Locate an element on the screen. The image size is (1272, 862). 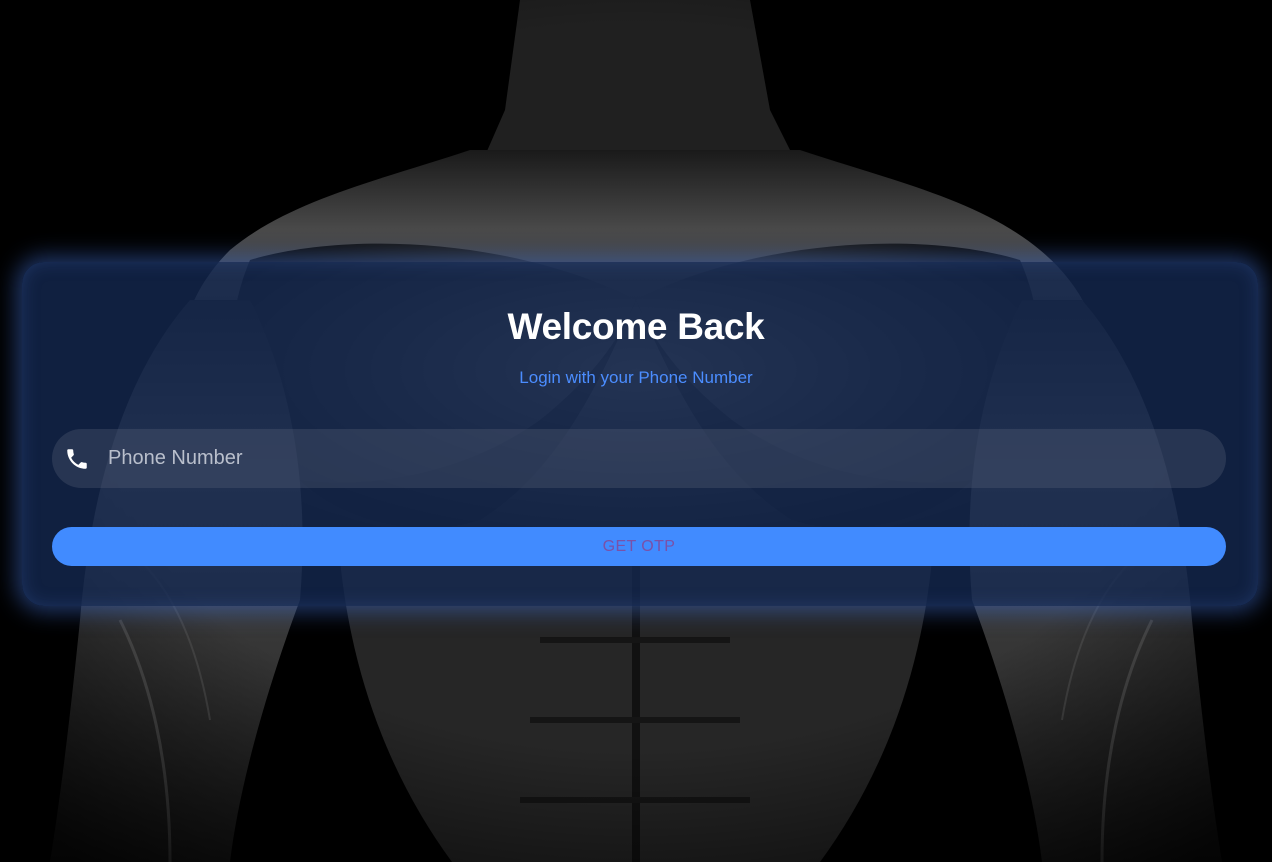
phone-number-field is located at coordinates (639, 458).